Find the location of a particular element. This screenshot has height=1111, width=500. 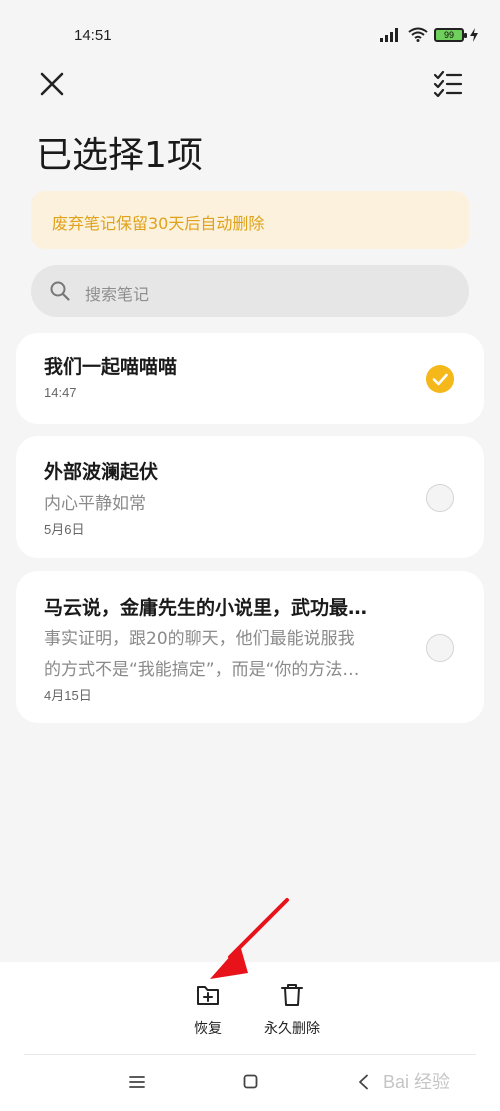

menu-icon is located at coordinates (137, 1082).